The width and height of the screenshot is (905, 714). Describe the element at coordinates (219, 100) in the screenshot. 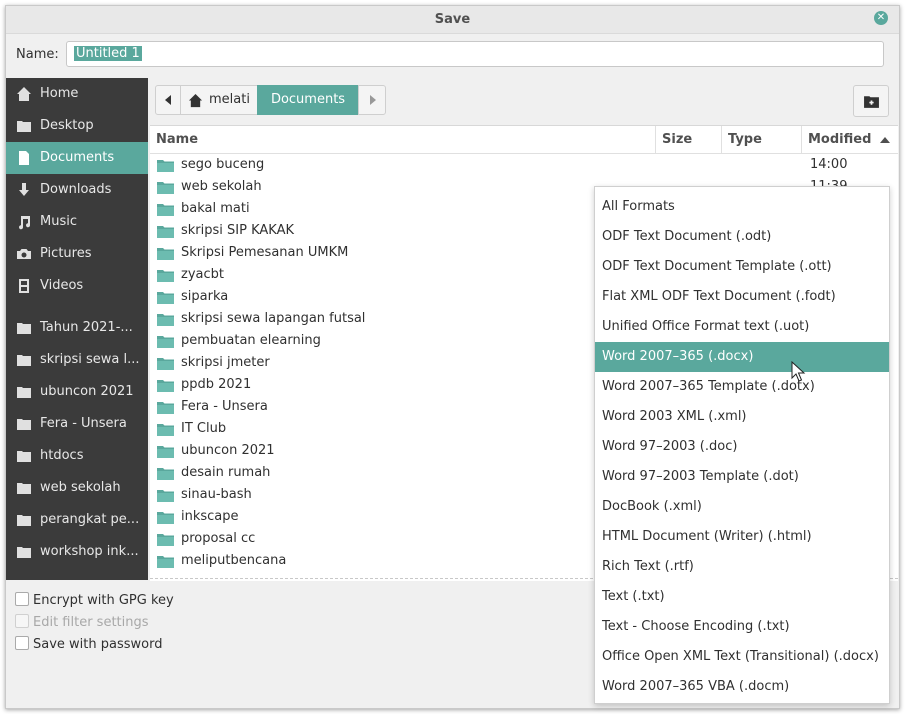

I see `path-home-button: melati` at that location.